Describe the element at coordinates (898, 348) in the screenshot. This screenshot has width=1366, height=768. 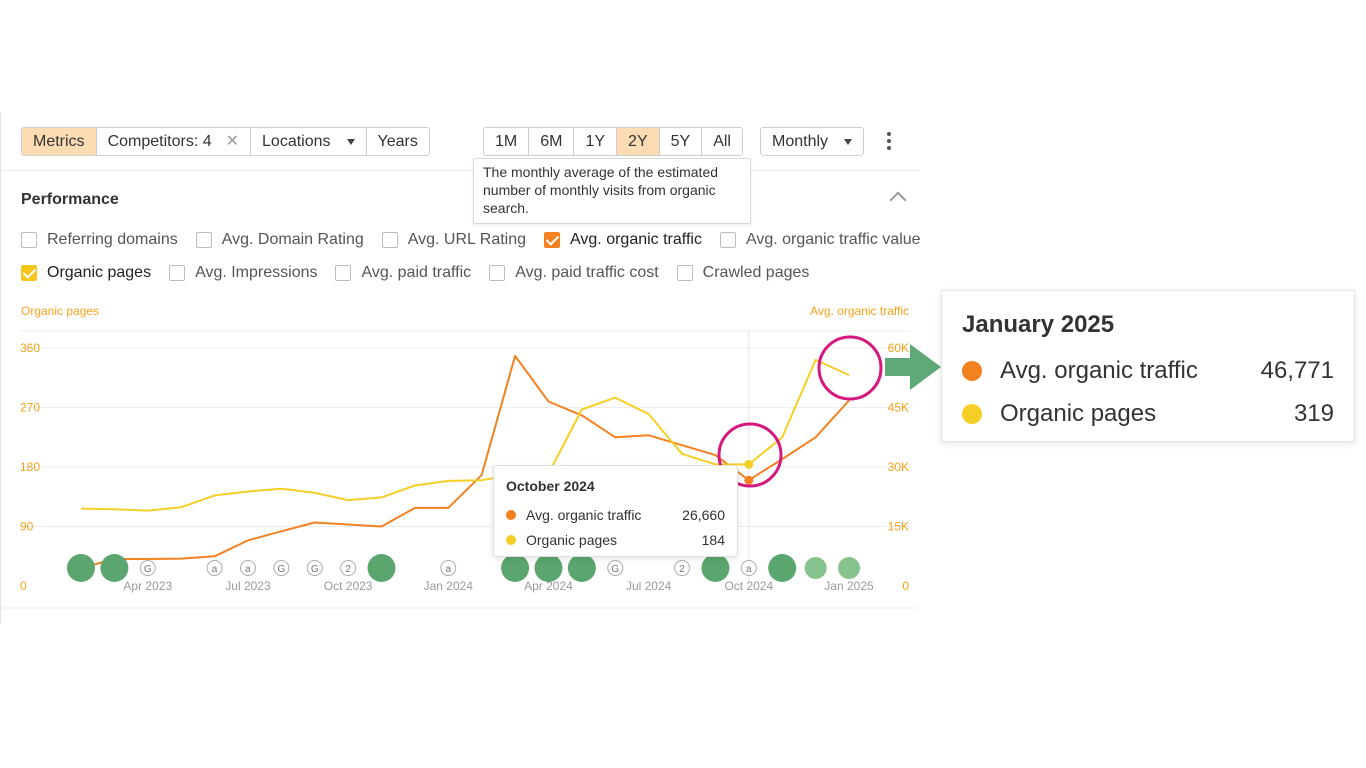
I see `right-axis-tick: 60K` at that location.